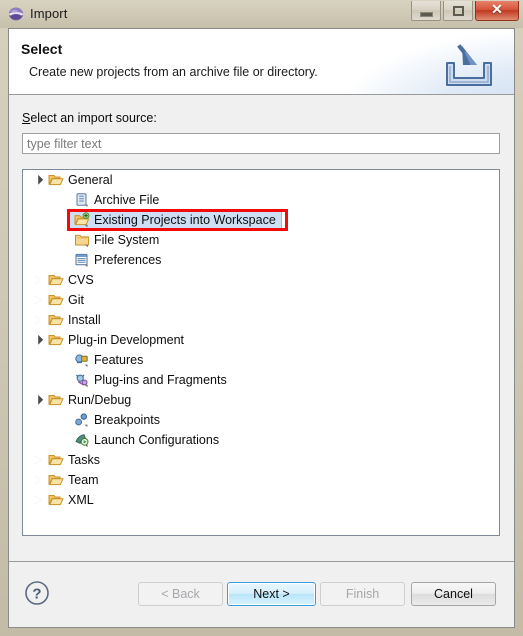  What do you see at coordinates (261, 280) in the screenshot?
I see `tree-item-cvs: CVS` at bounding box center [261, 280].